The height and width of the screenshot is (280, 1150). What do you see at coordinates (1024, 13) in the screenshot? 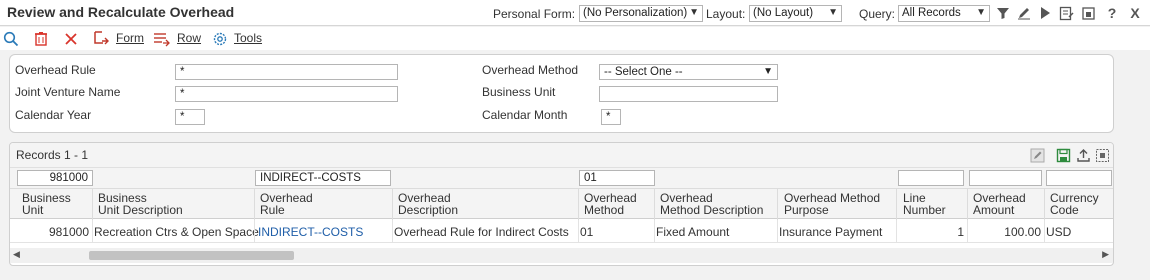
I see `edit-query-icon` at bounding box center [1024, 13].